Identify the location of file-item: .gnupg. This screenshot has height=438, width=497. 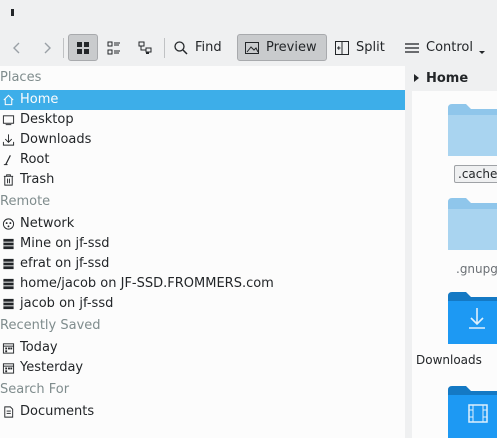
(454, 238).